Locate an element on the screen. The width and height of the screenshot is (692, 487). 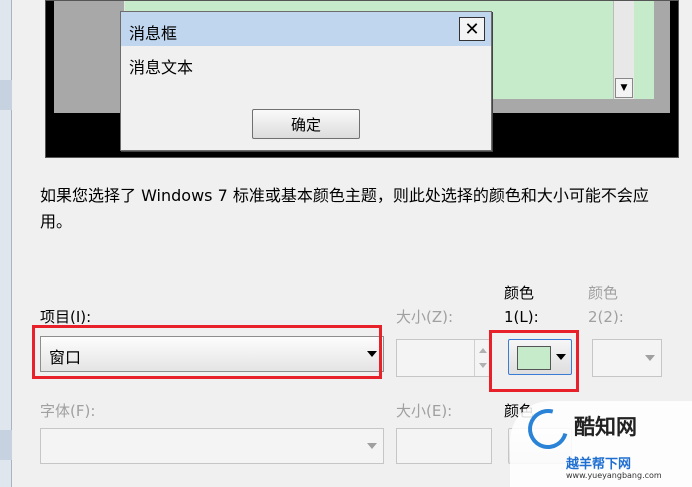
message-box-title: 消息框 is located at coordinates (153, 33).